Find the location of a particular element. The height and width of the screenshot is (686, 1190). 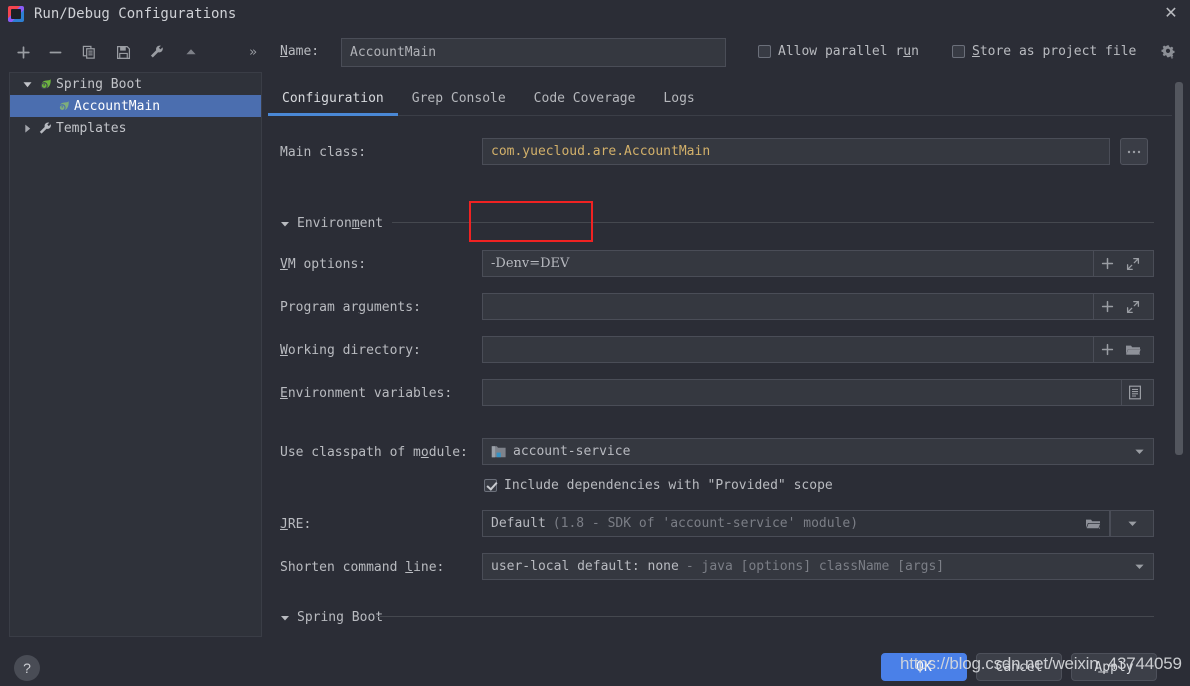

configurations-toolbar: » is located at coordinates (132, 52).